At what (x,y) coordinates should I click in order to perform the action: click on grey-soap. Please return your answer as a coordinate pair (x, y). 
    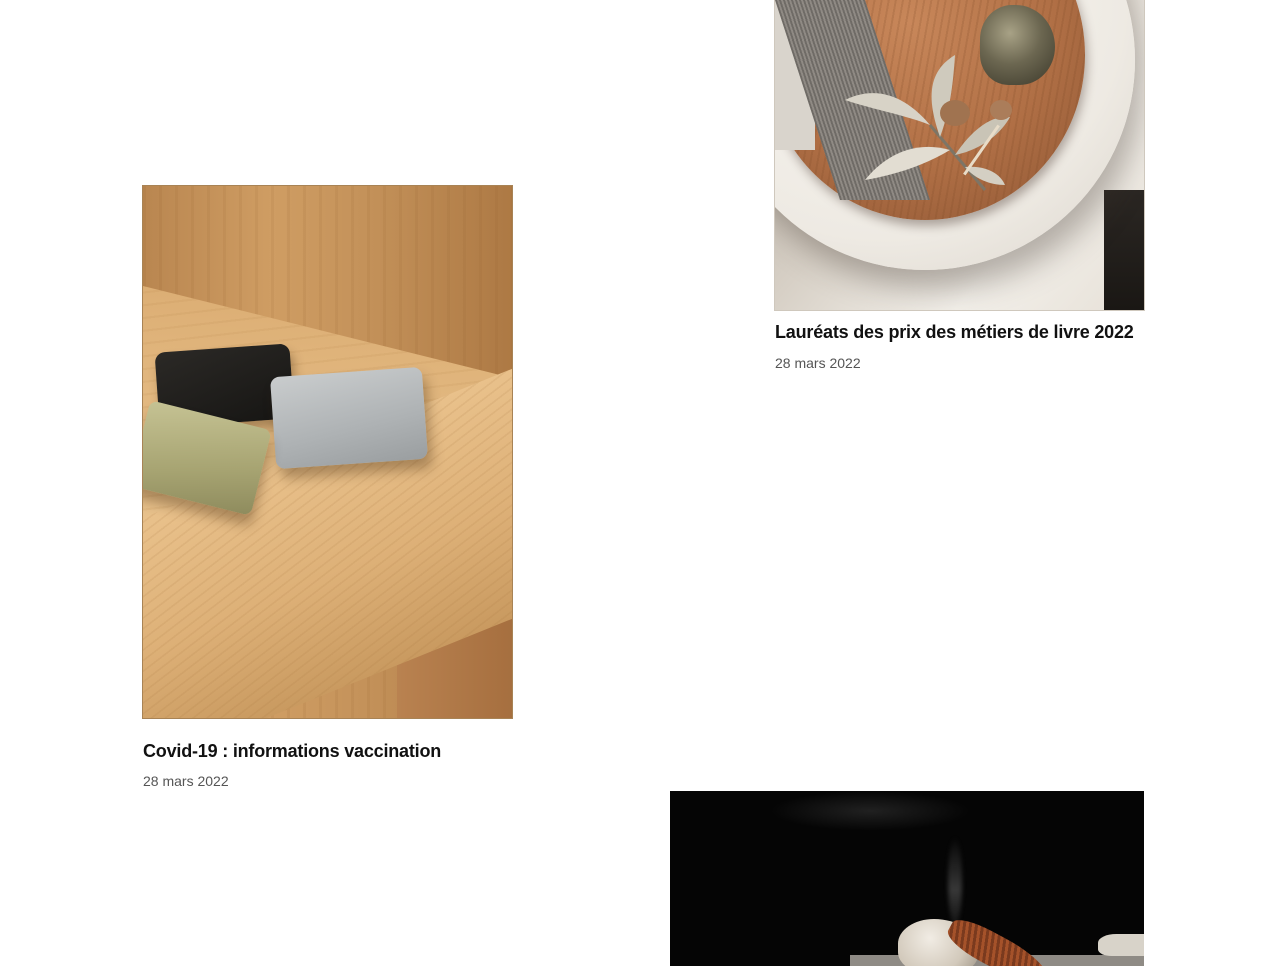
    Looking at the image, I should click on (349, 418).